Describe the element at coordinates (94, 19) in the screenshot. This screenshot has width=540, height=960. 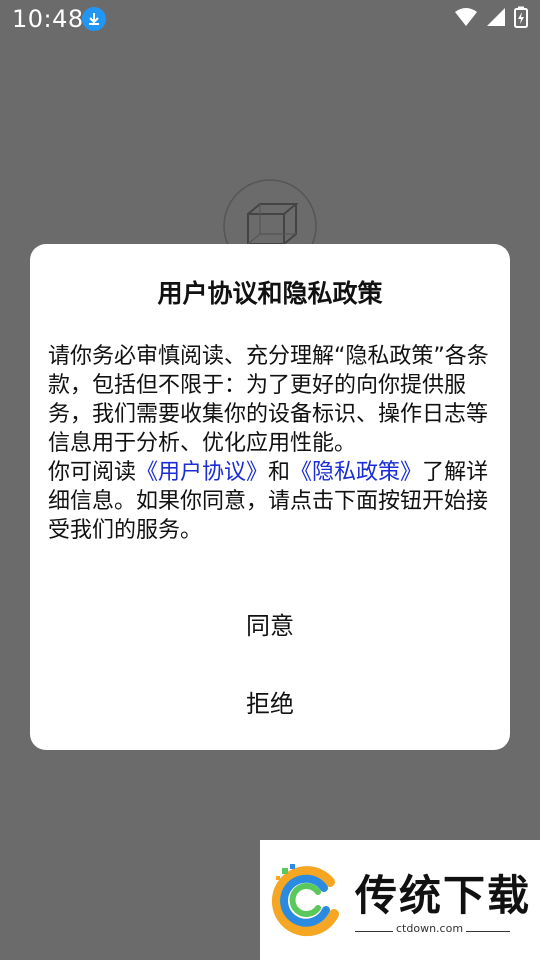
I see `download-icon` at that location.